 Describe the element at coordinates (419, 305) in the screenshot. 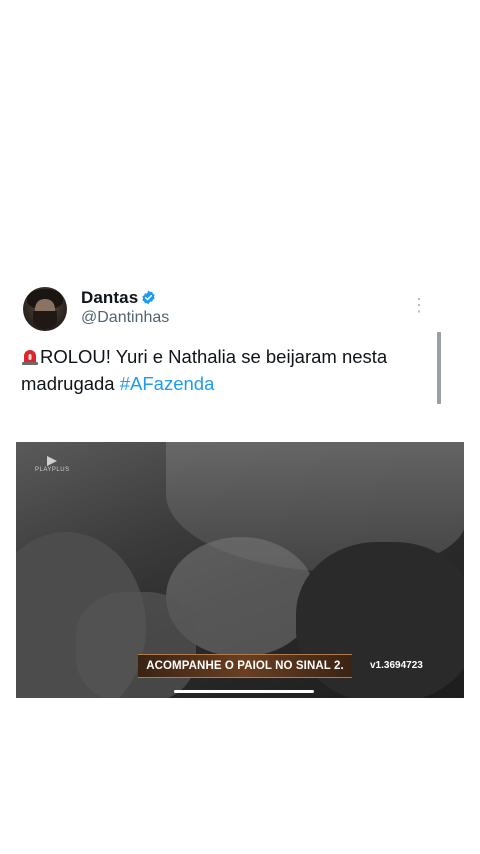

I see `more-options-icon: ⋮` at that location.